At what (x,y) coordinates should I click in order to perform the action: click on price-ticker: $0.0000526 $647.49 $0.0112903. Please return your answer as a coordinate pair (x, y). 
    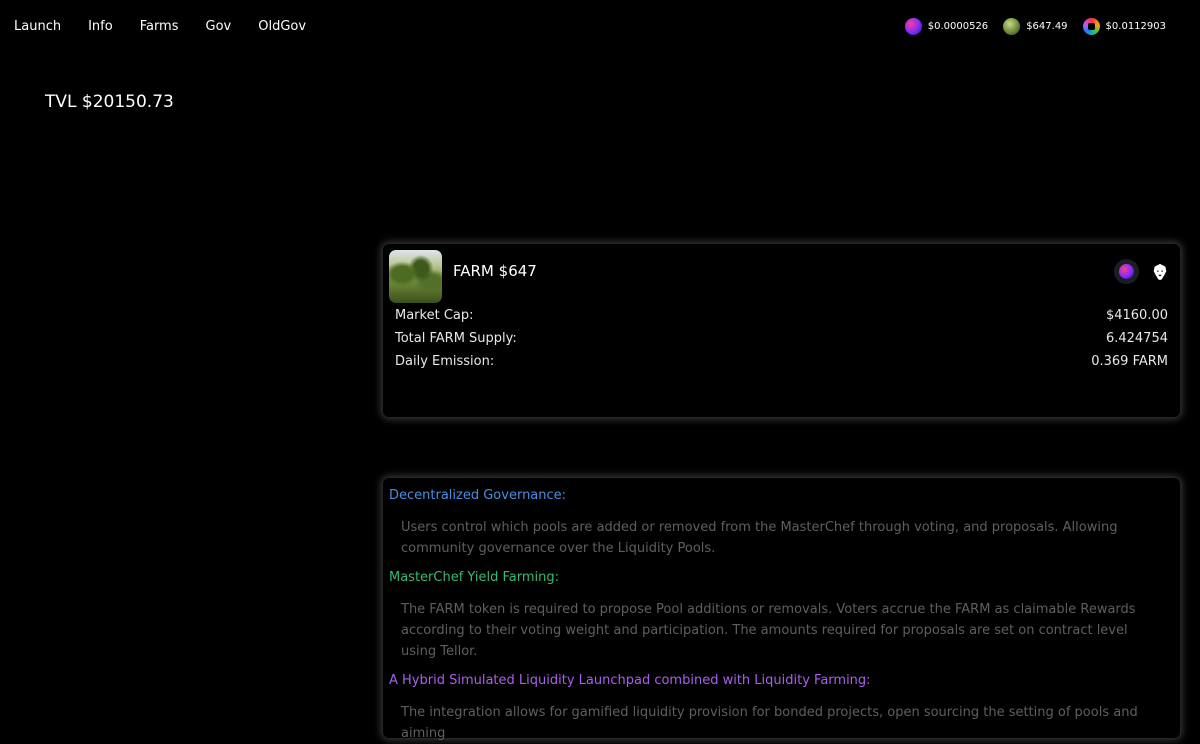
    Looking at the image, I should click on (1028, 26).